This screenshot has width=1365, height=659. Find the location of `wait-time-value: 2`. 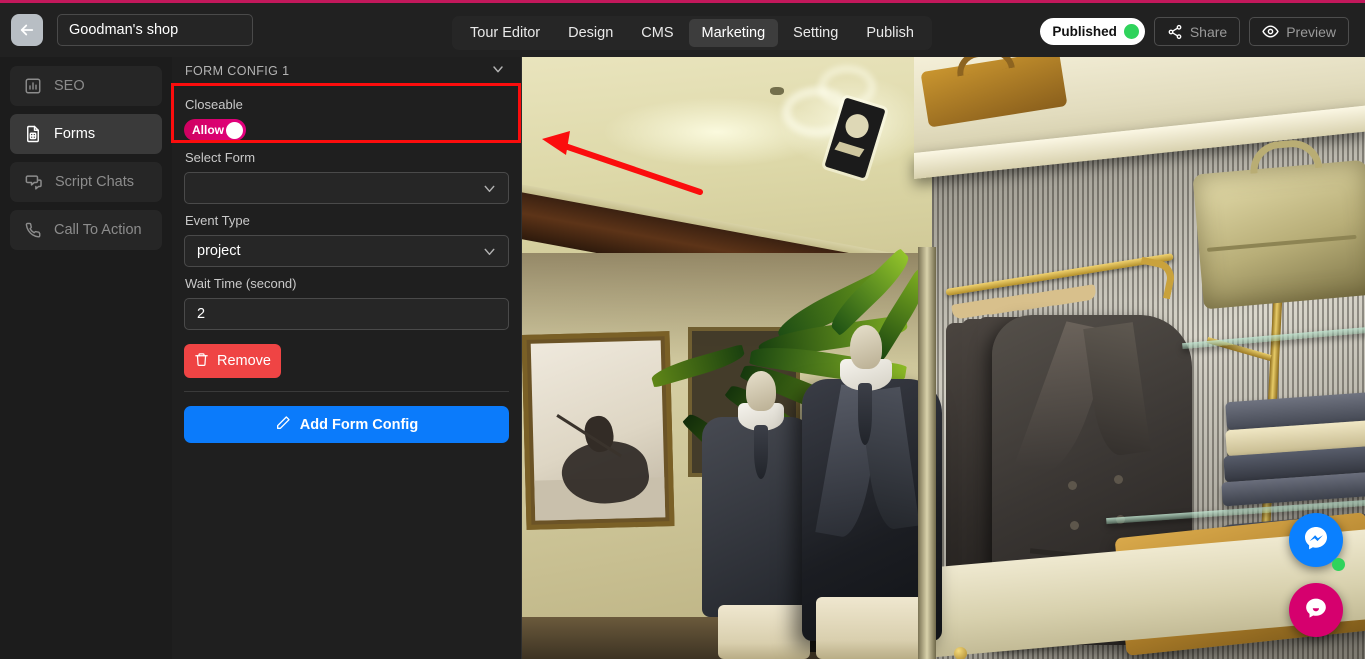

wait-time-value: 2 is located at coordinates (201, 314).